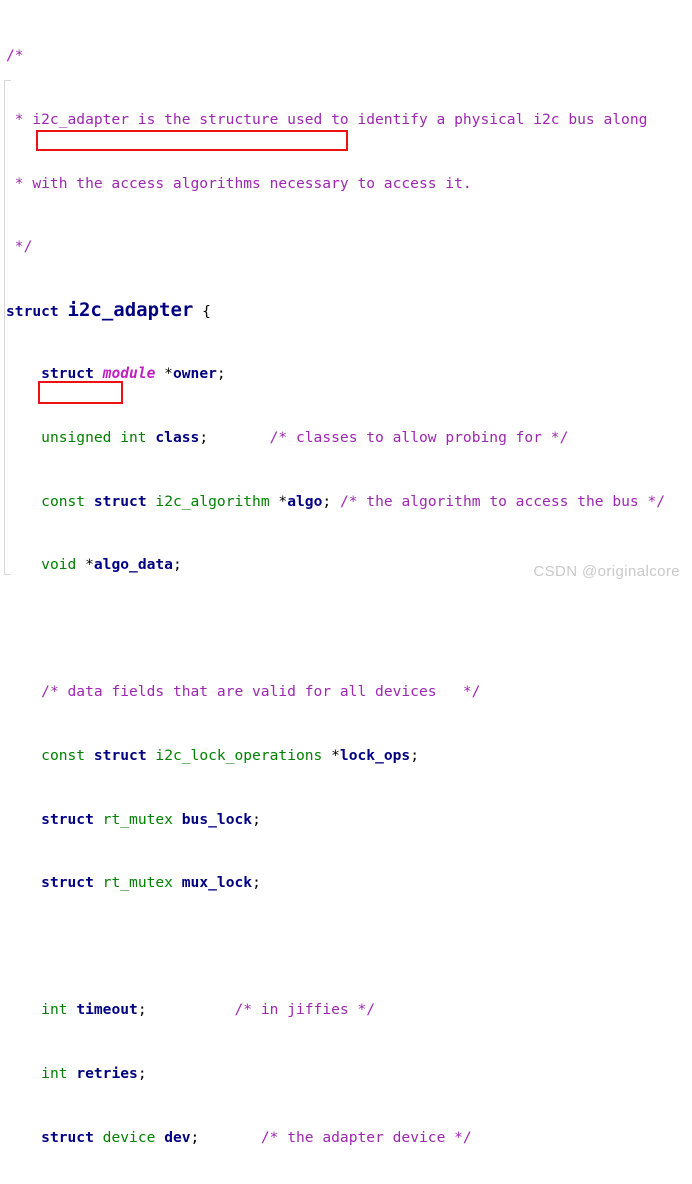 The image size is (692, 1184). What do you see at coordinates (305, 1010) in the screenshot?
I see `comment-timeout: /* in jiffies */` at bounding box center [305, 1010].